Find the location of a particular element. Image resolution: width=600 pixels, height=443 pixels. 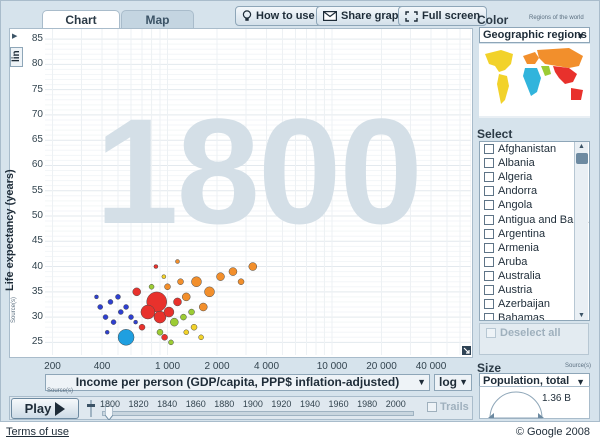

scroll-up-icon: ▲ is located at coordinates (581, 146).